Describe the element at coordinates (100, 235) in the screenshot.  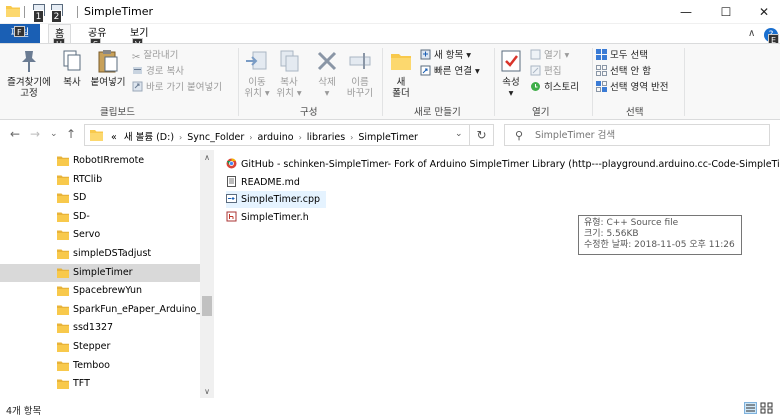
I see `tree-item: Servo` at that location.